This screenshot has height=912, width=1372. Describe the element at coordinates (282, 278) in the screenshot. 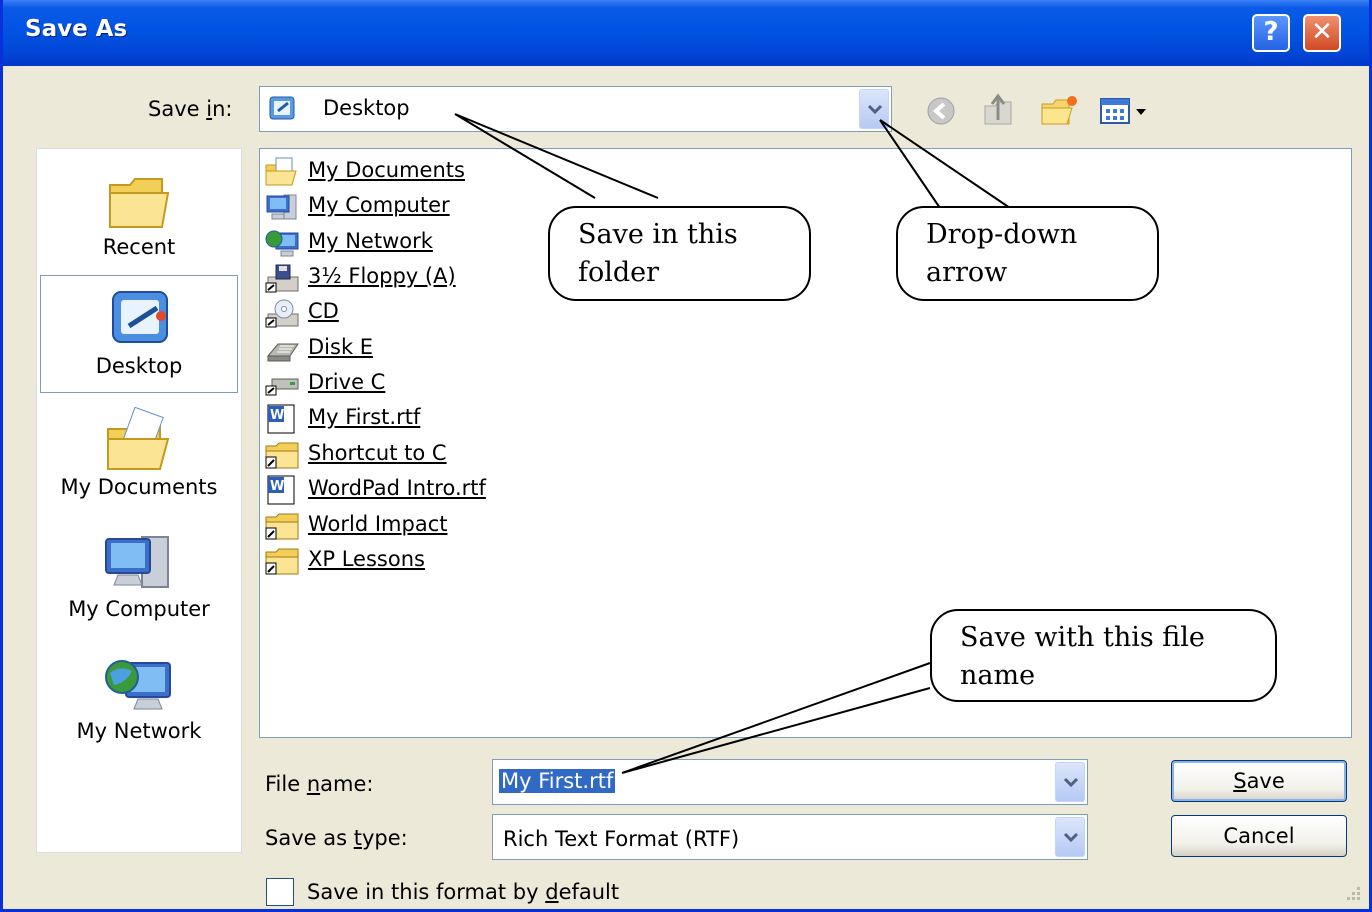

I see `floppy-drive-icon` at that location.